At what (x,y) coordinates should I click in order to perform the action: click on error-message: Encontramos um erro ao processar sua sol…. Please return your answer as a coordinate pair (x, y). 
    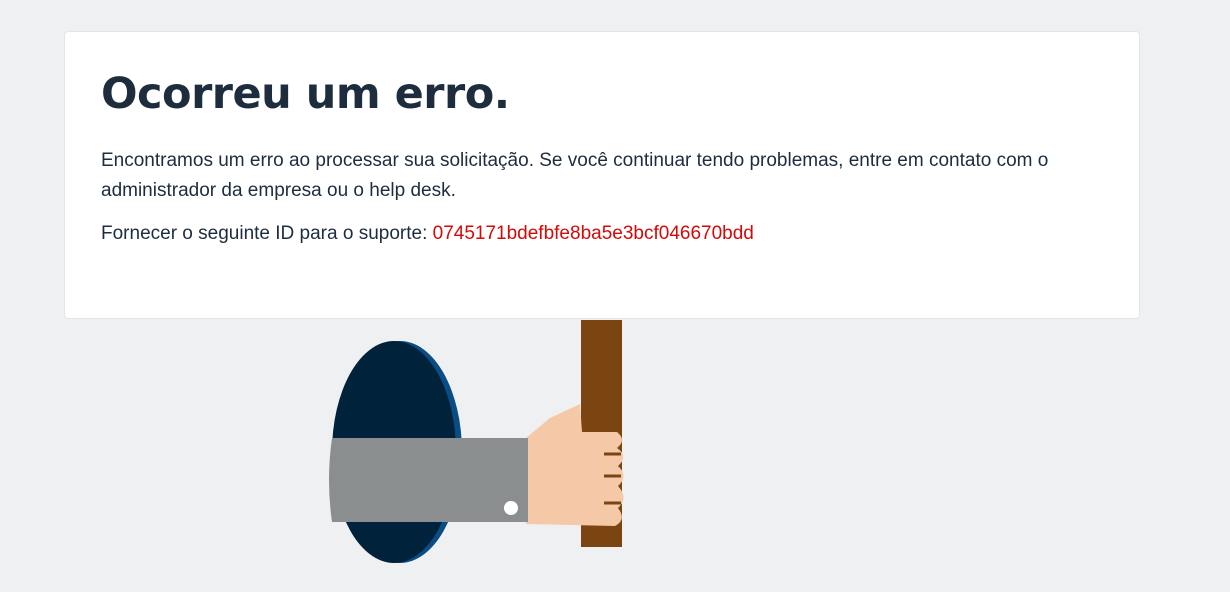
    Looking at the image, I should click on (575, 175).